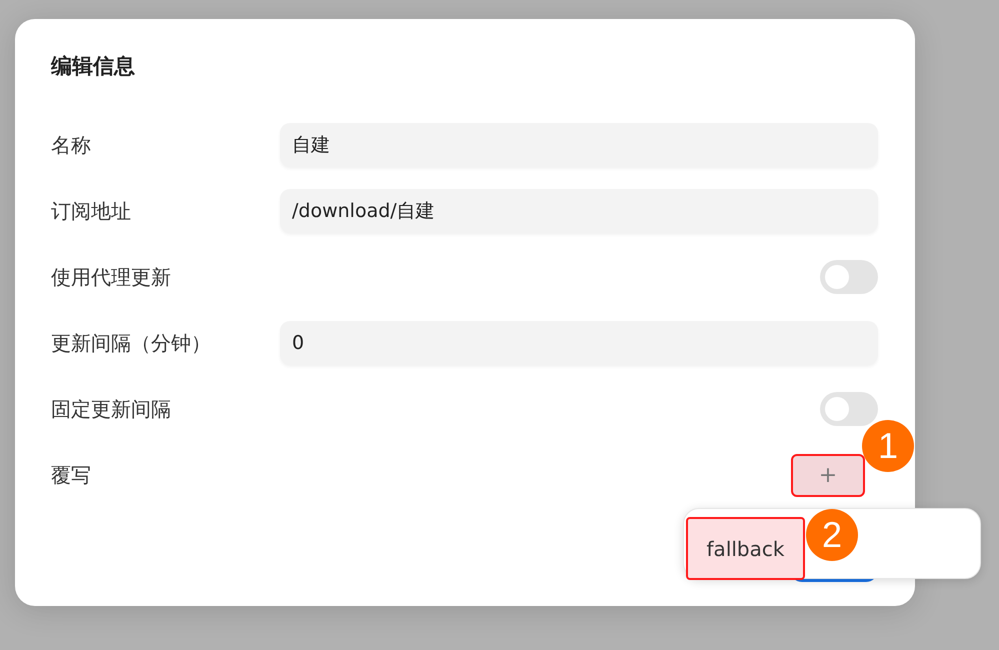 The width and height of the screenshot is (999, 650). What do you see at coordinates (579, 145) in the screenshot?
I see `input-field: 自建` at bounding box center [579, 145].